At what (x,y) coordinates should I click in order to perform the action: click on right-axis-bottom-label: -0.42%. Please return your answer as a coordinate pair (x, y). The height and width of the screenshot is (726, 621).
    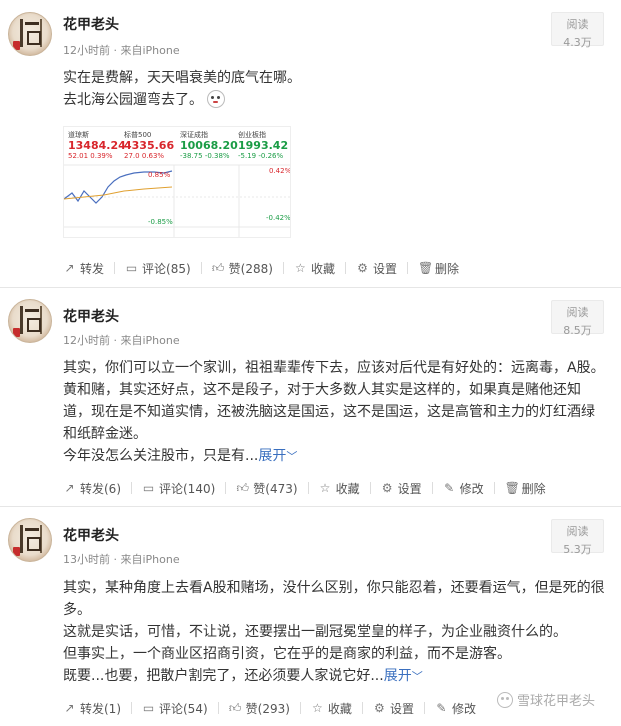
    Looking at the image, I should click on (278, 218).